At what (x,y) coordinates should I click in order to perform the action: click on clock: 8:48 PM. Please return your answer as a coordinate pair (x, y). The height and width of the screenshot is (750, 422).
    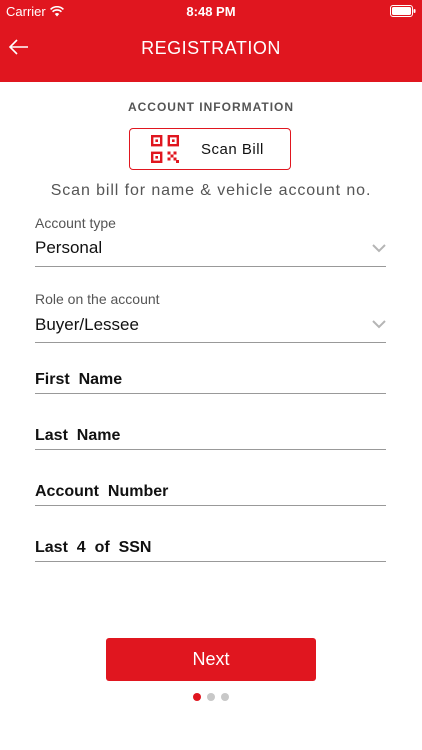
    Looking at the image, I should click on (211, 11).